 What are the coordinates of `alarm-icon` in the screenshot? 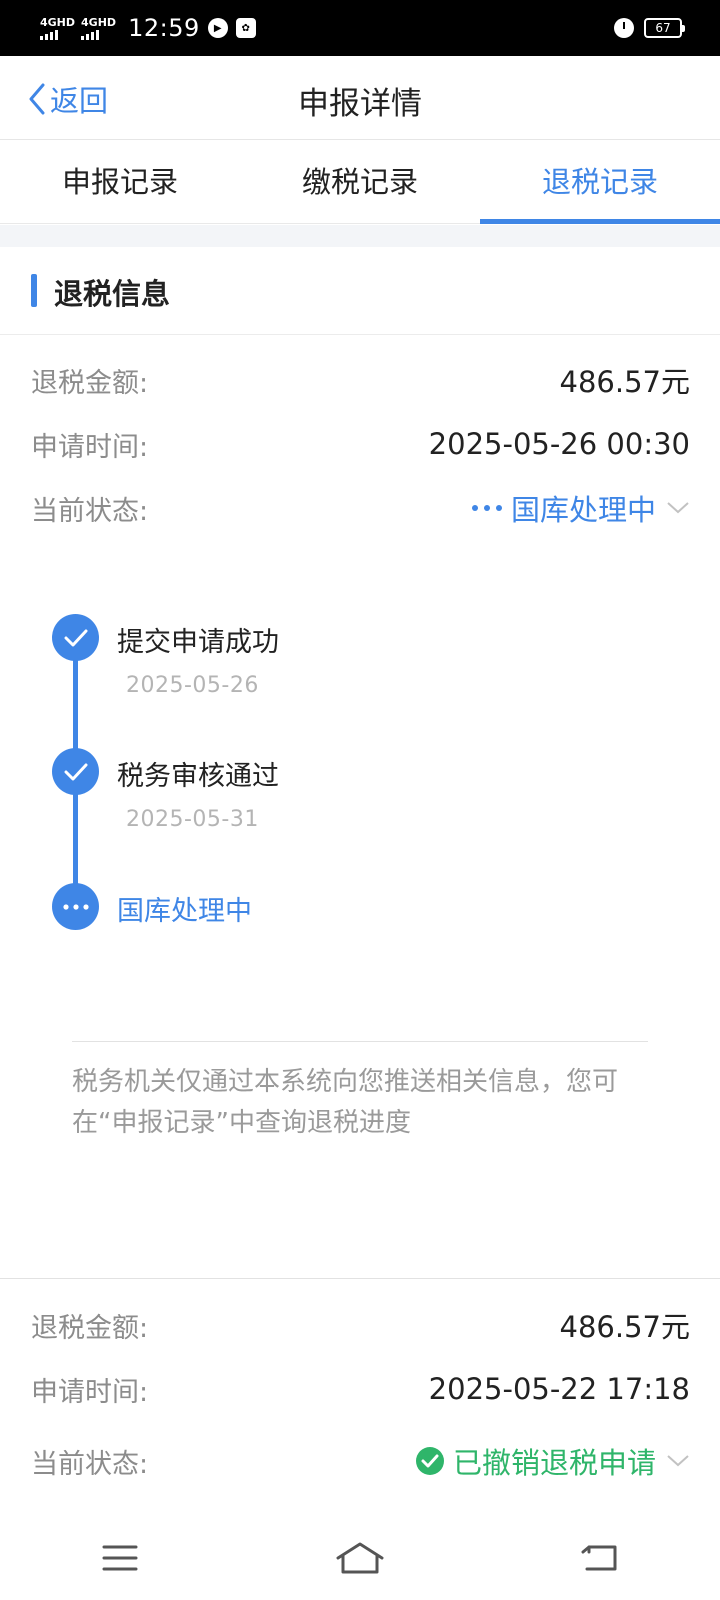 It's located at (624, 28).